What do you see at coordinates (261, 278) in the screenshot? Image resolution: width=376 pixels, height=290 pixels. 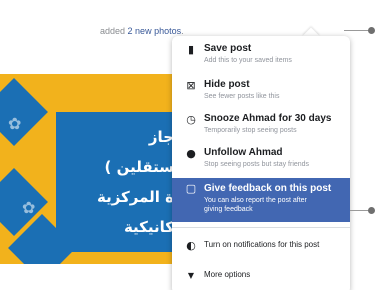 I see `more-options-item: ▼ More options` at bounding box center [261, 278].